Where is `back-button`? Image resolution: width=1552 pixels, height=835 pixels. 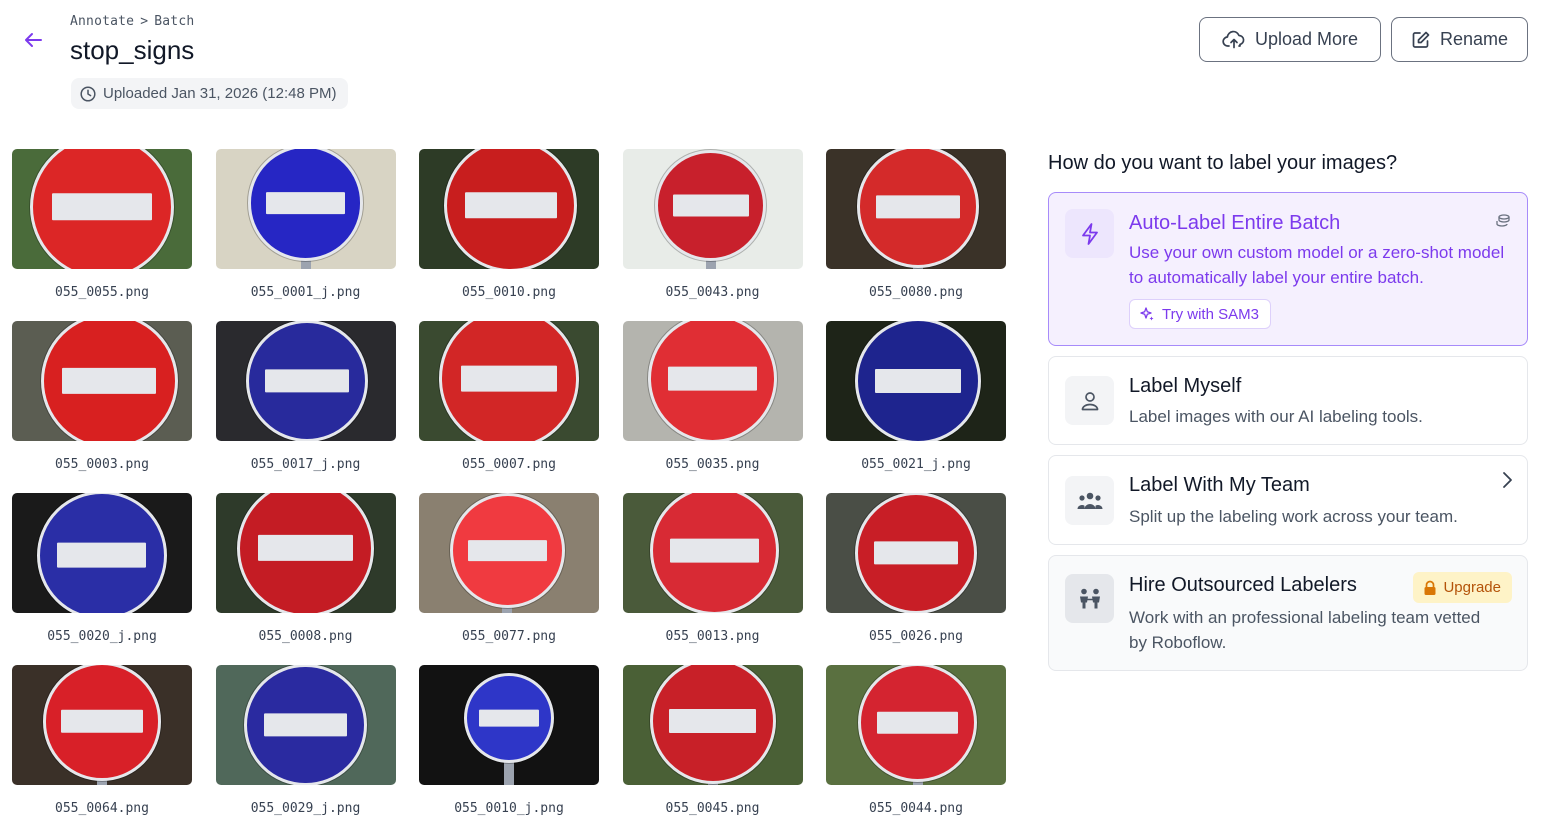
back-button is located at coordinates (33, 40).